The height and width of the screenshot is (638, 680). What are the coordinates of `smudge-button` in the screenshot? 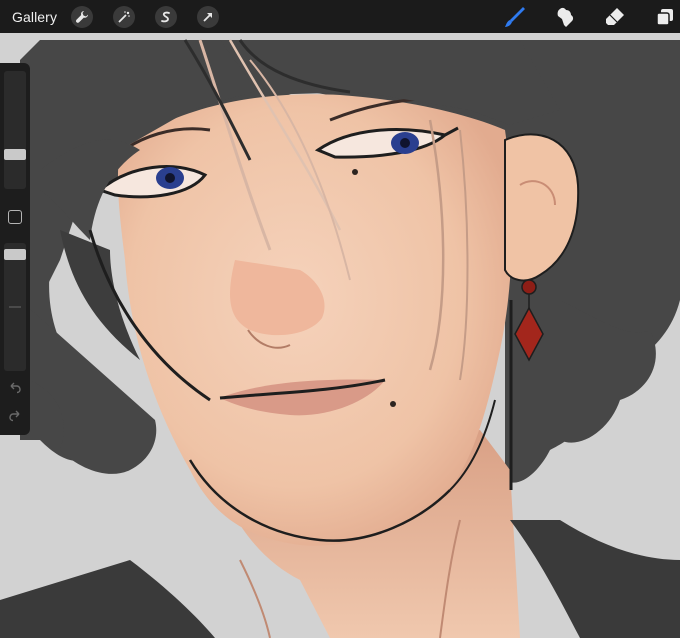 It's located at (565, 17).